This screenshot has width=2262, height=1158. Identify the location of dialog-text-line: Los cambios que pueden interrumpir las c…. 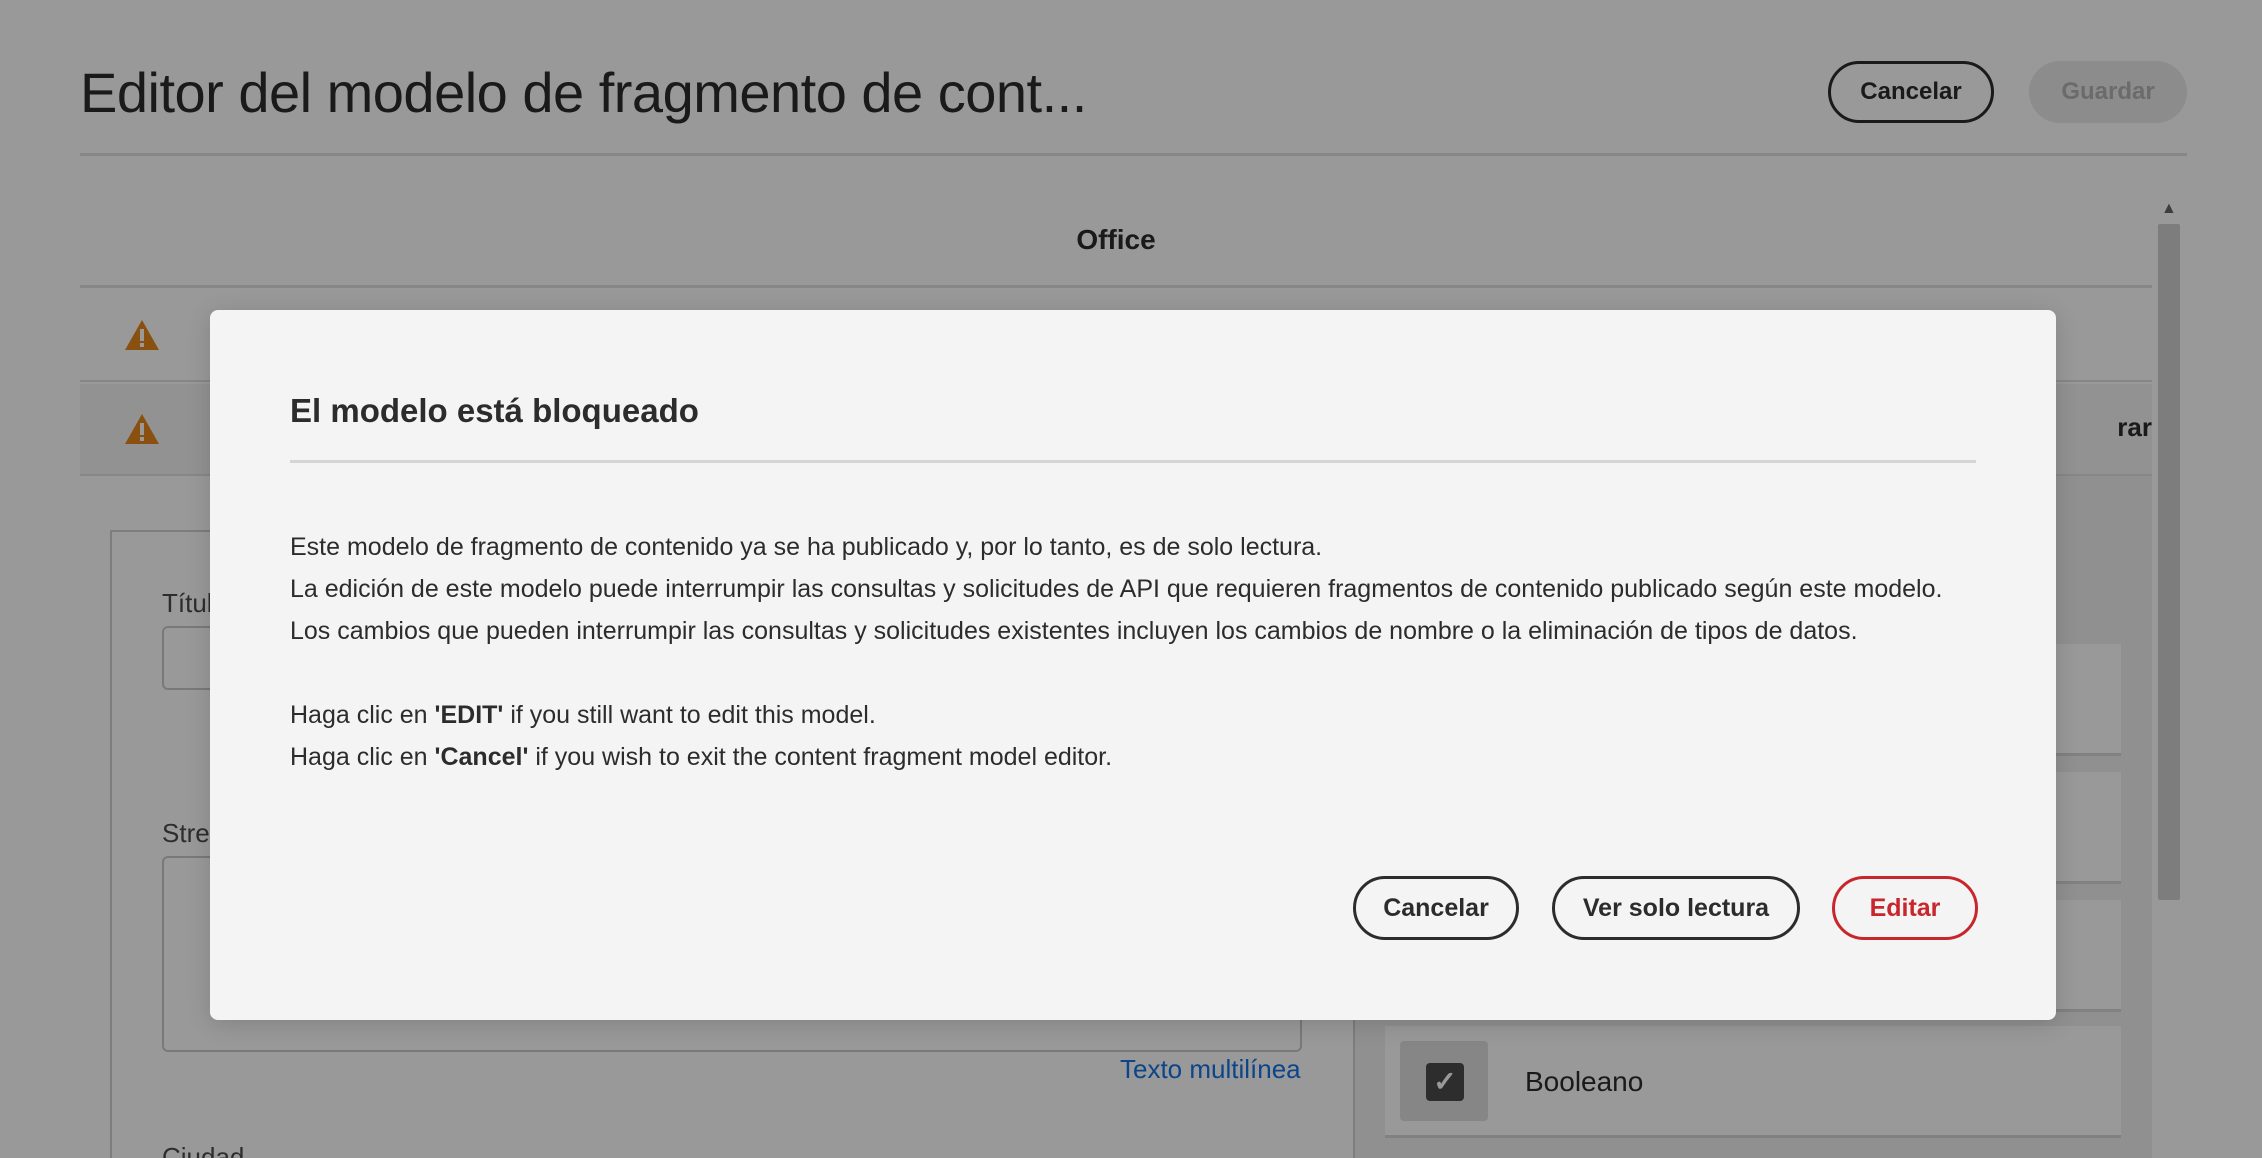
(1074, 631).